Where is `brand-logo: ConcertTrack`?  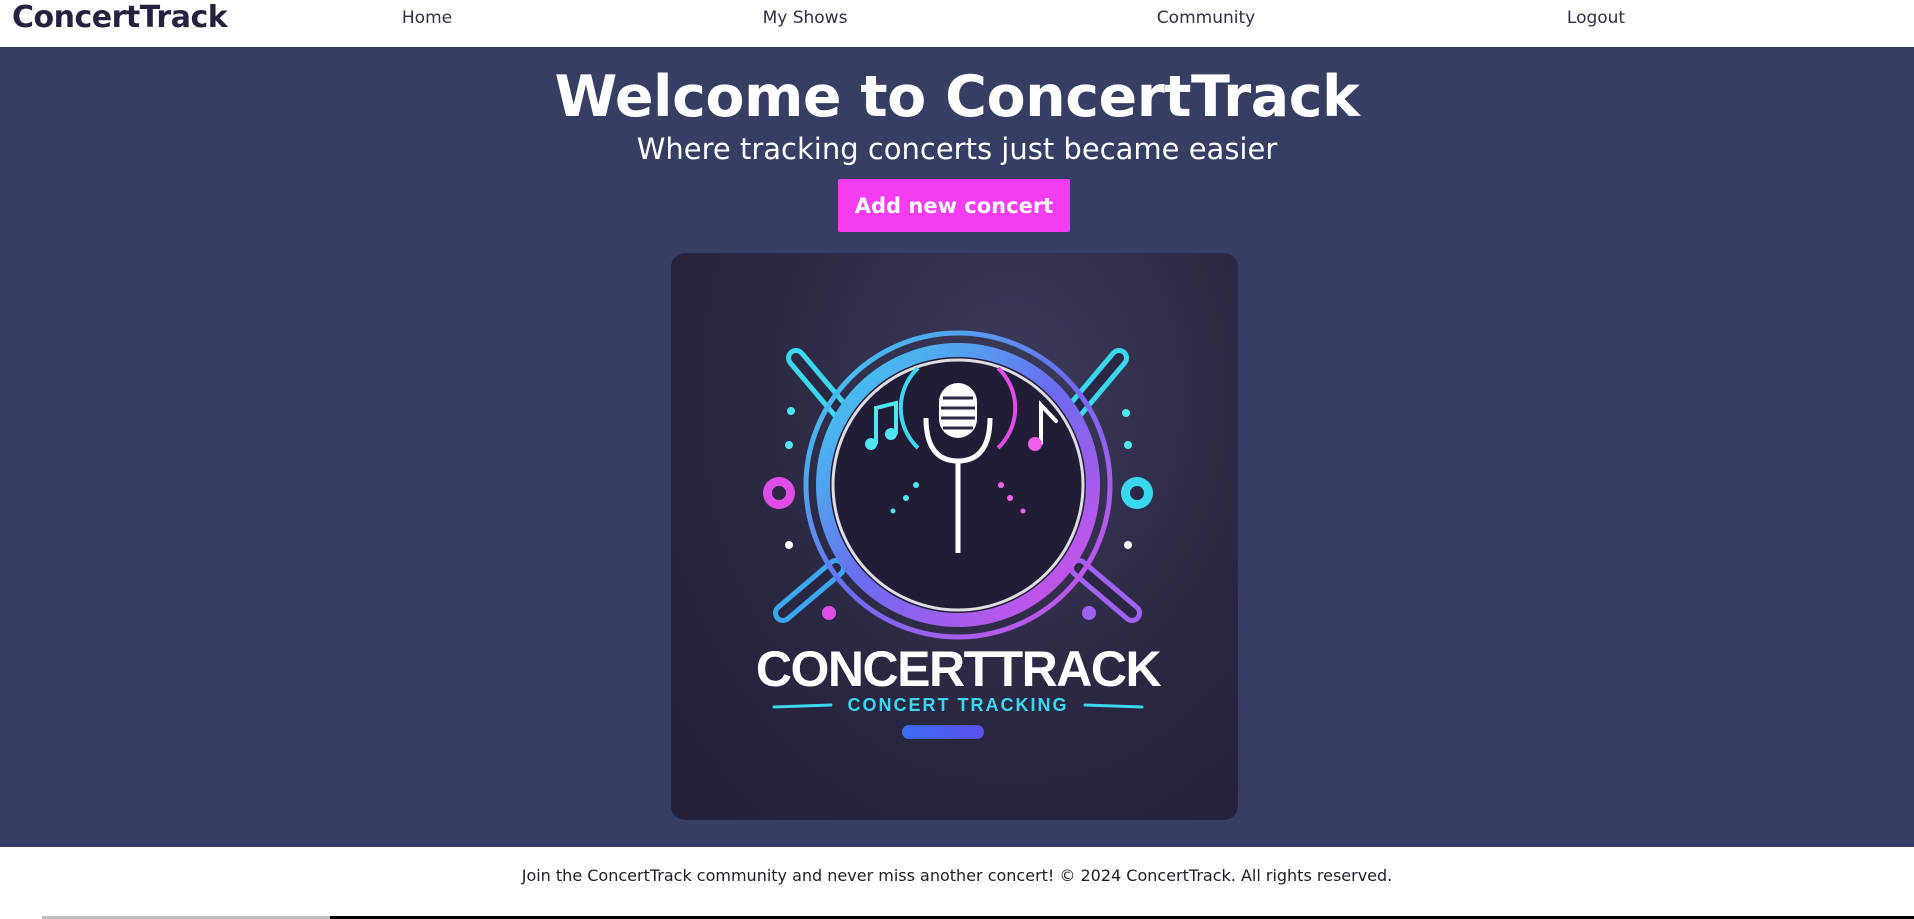 brand-logo: ConcertTrack is located at coordinates (120, 18).